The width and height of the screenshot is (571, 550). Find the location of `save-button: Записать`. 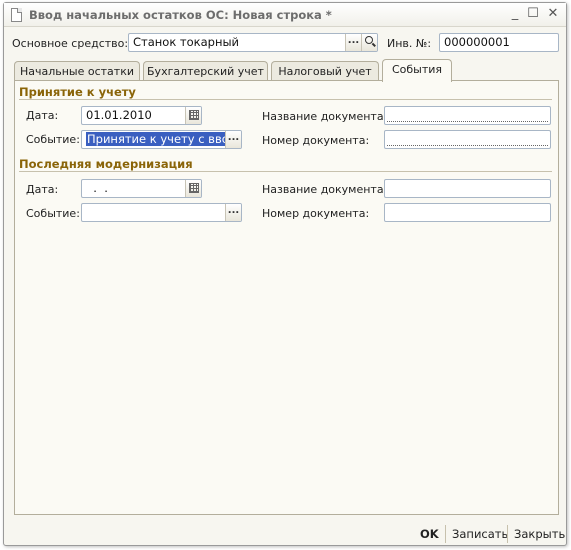

save-button: Записать is located at coordinates (480, 534).